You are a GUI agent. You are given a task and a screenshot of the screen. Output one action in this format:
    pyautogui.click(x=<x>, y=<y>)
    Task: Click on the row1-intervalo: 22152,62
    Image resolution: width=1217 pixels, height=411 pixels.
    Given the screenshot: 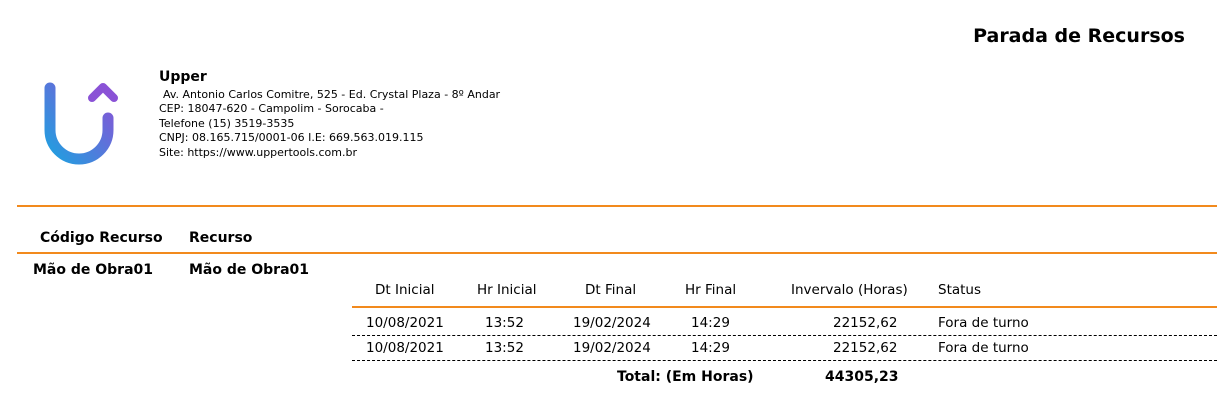 What is the action you would take?
    pyautogui.click(x=865, y=323)
    